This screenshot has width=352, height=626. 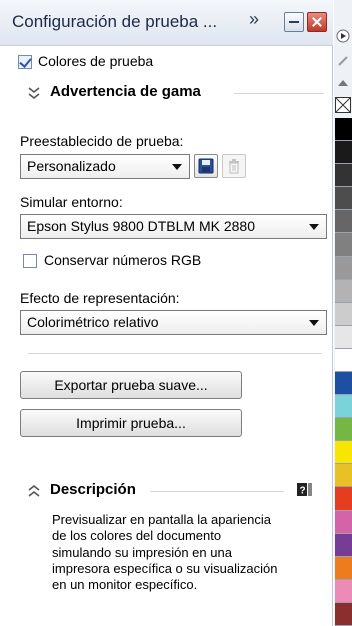 What do you see at coordinates (343, 105) in the screenshot?
I see `no-color-swatch` at bounding box center [343, 105].